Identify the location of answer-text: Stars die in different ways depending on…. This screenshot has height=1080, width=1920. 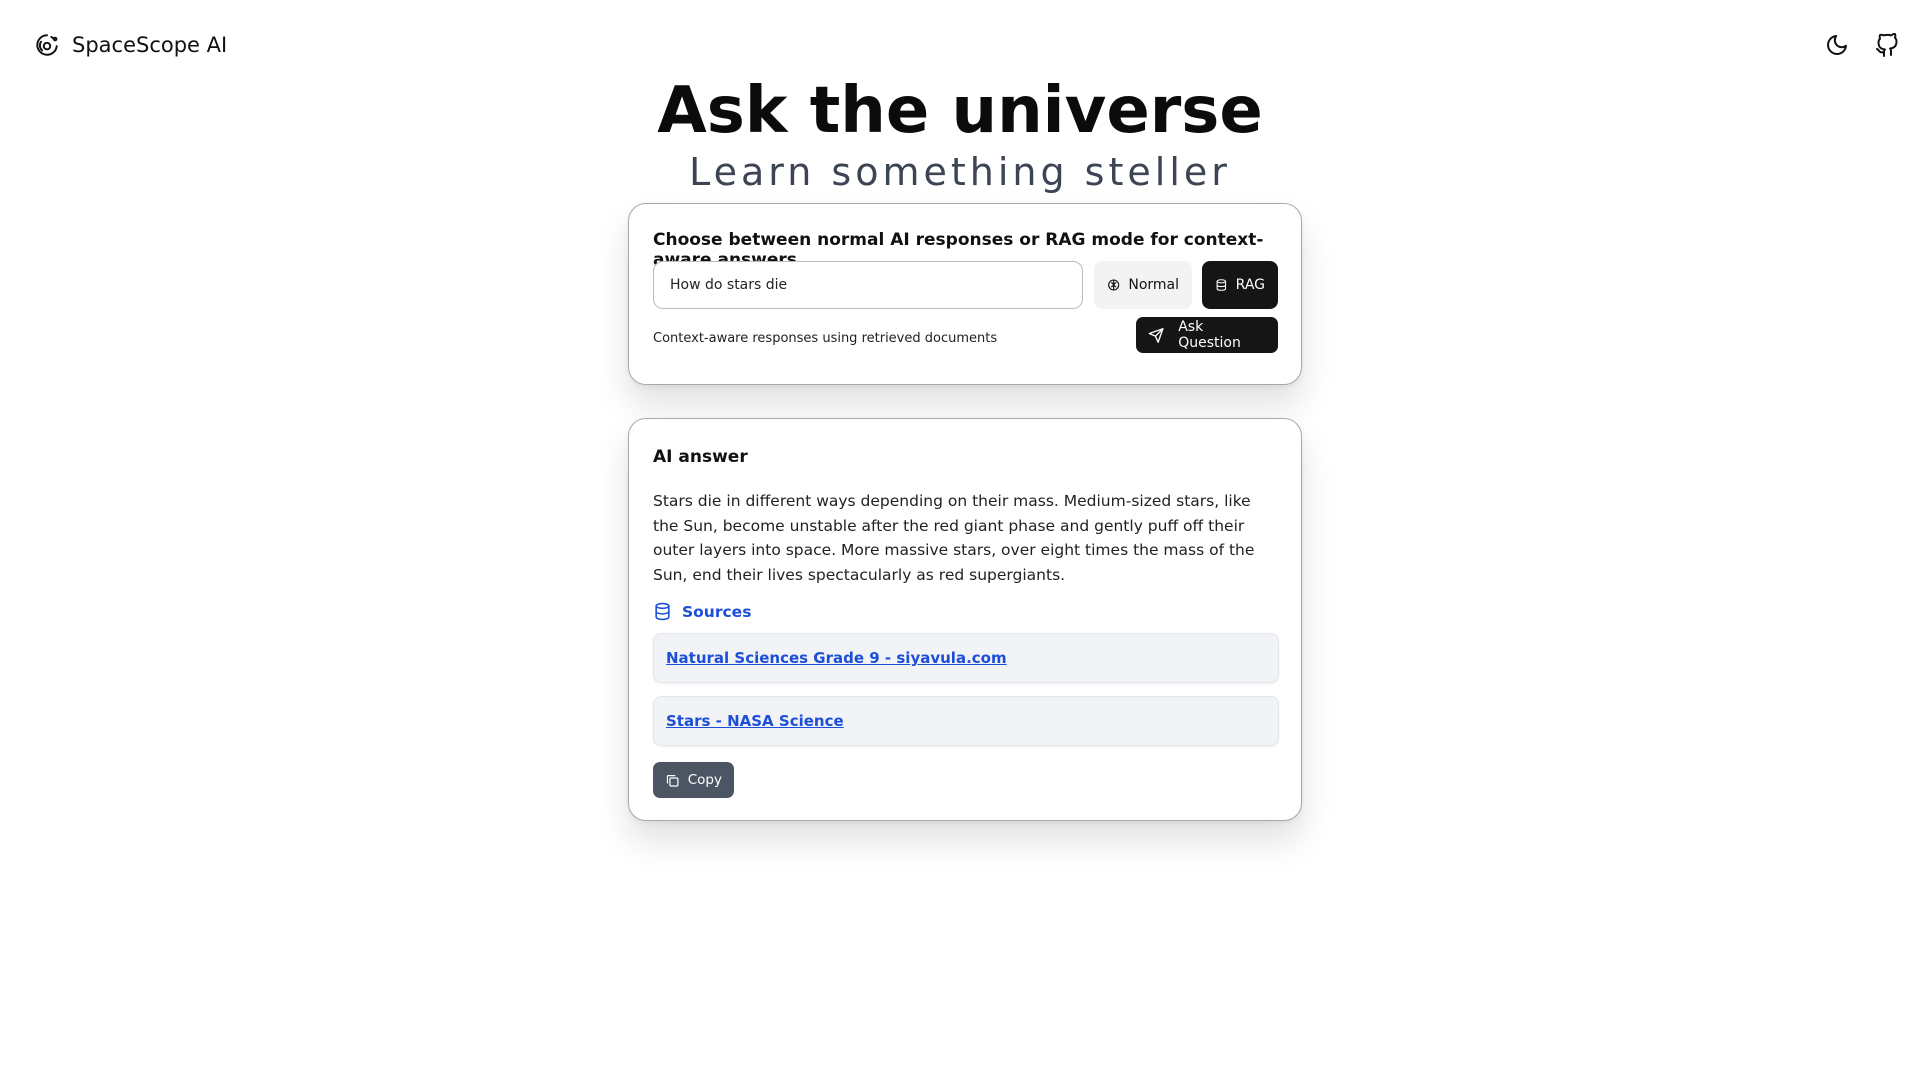
(954, 538).